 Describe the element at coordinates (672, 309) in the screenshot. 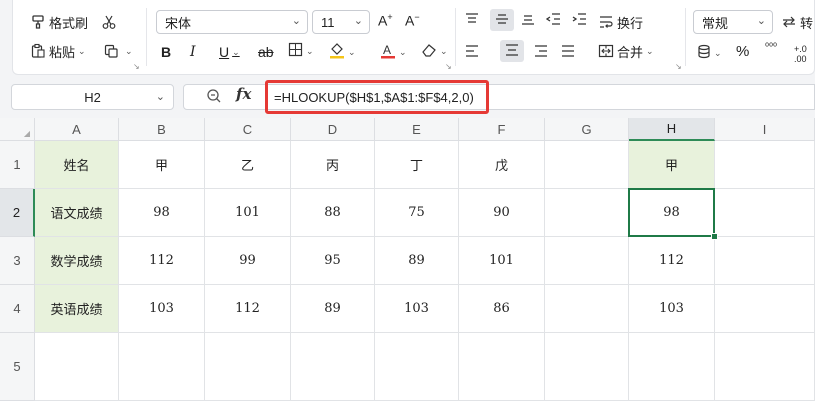

I see `cell-h4: 103` at that location.